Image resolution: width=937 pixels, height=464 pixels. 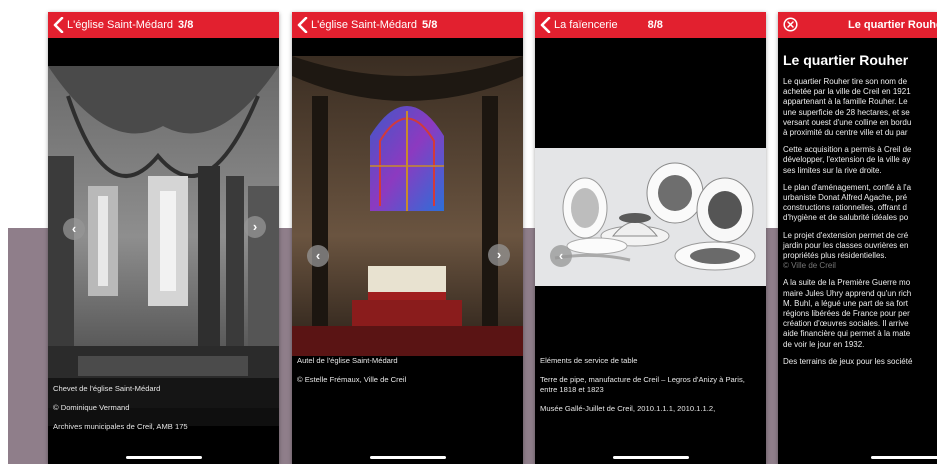 What do you see at coordinates (846, 218) in the screenshot?
I see `text-line: d'hygiène et de salubrité idéales po` at bounding box center [846, 218].